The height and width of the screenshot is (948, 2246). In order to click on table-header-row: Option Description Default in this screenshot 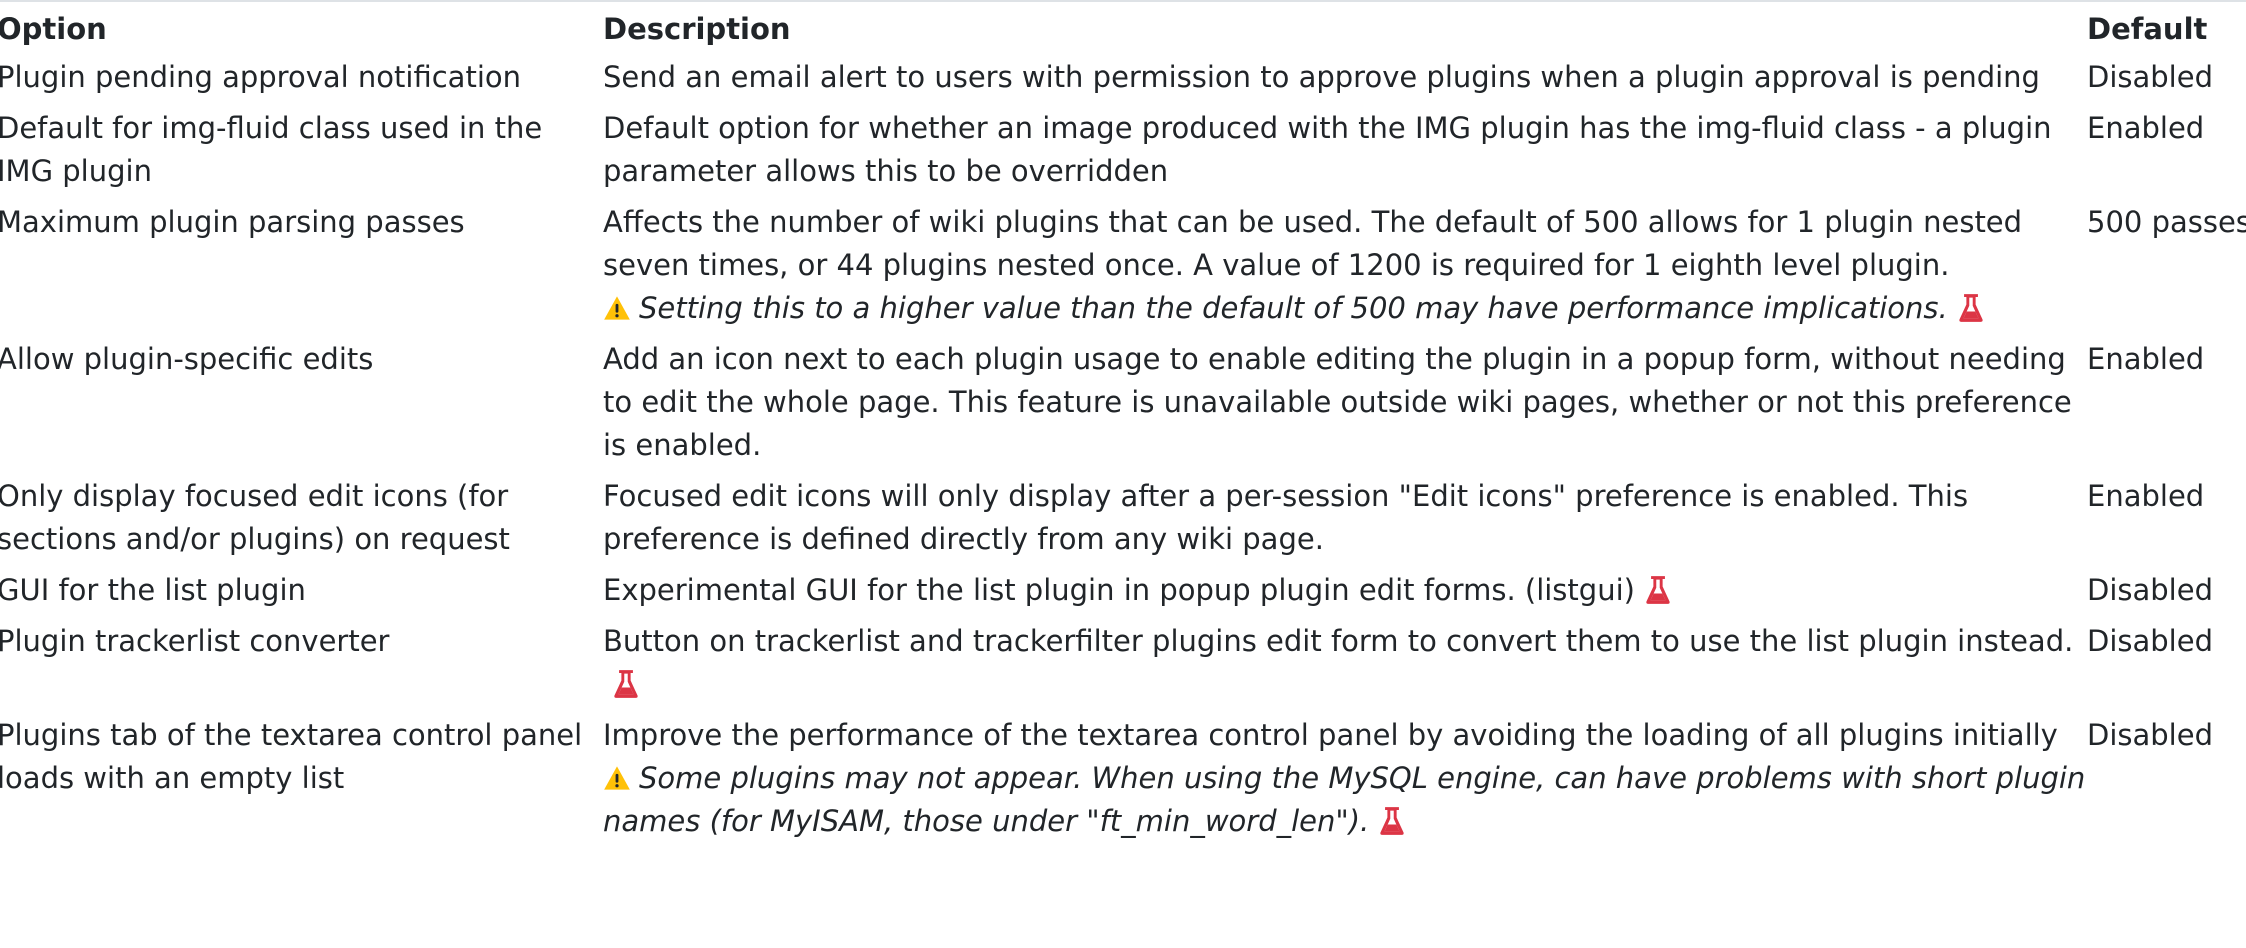, I will do `click(1123, 29)`.